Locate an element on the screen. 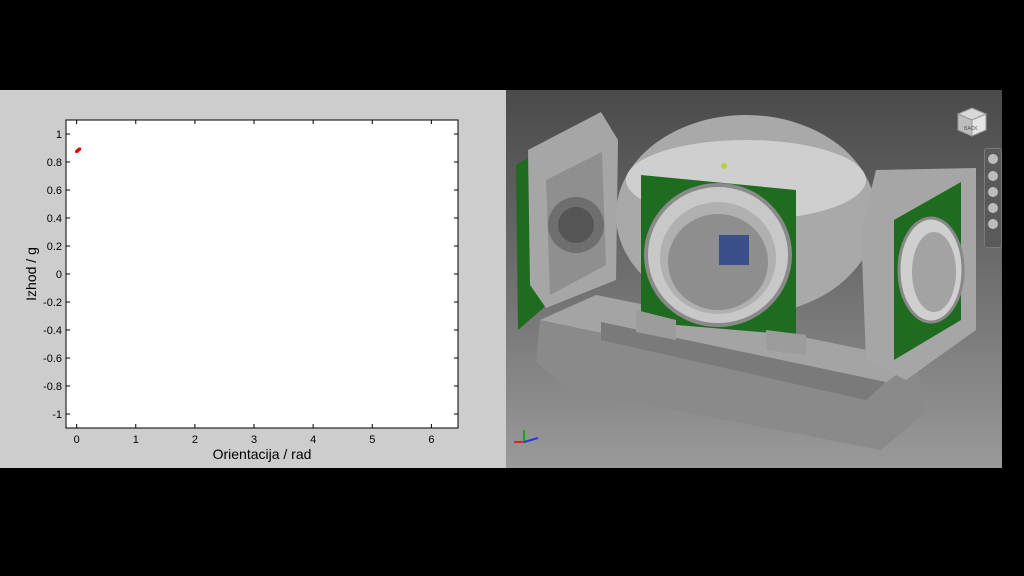 The width and height of the screenshot is (1024, 576). view-cube: BACK is located at coordinates (971, 121).